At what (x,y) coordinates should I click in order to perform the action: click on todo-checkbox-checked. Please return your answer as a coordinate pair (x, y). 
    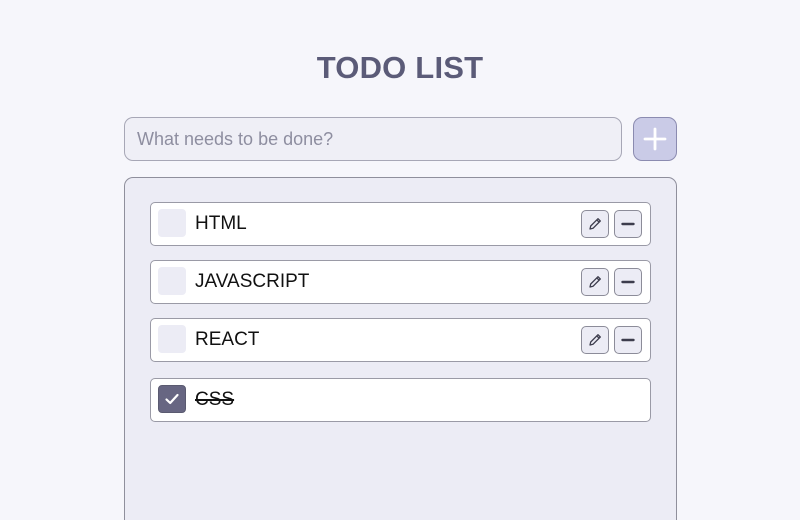
    Looking at the image, I should click on (172, 399).